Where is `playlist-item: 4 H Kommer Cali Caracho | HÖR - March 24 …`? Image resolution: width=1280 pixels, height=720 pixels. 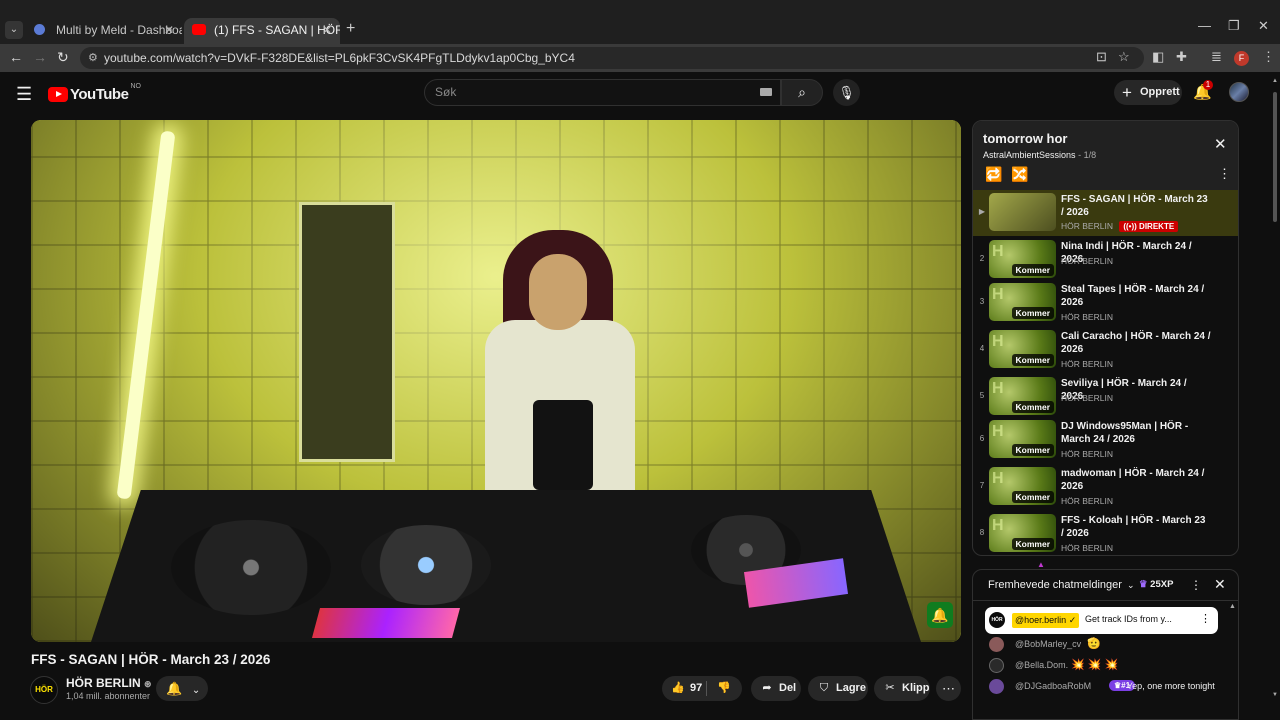
playlist-item: 4 H Kommer Cali Caracho | HÖR - March 24 … is located at coordinates (1105, 350).